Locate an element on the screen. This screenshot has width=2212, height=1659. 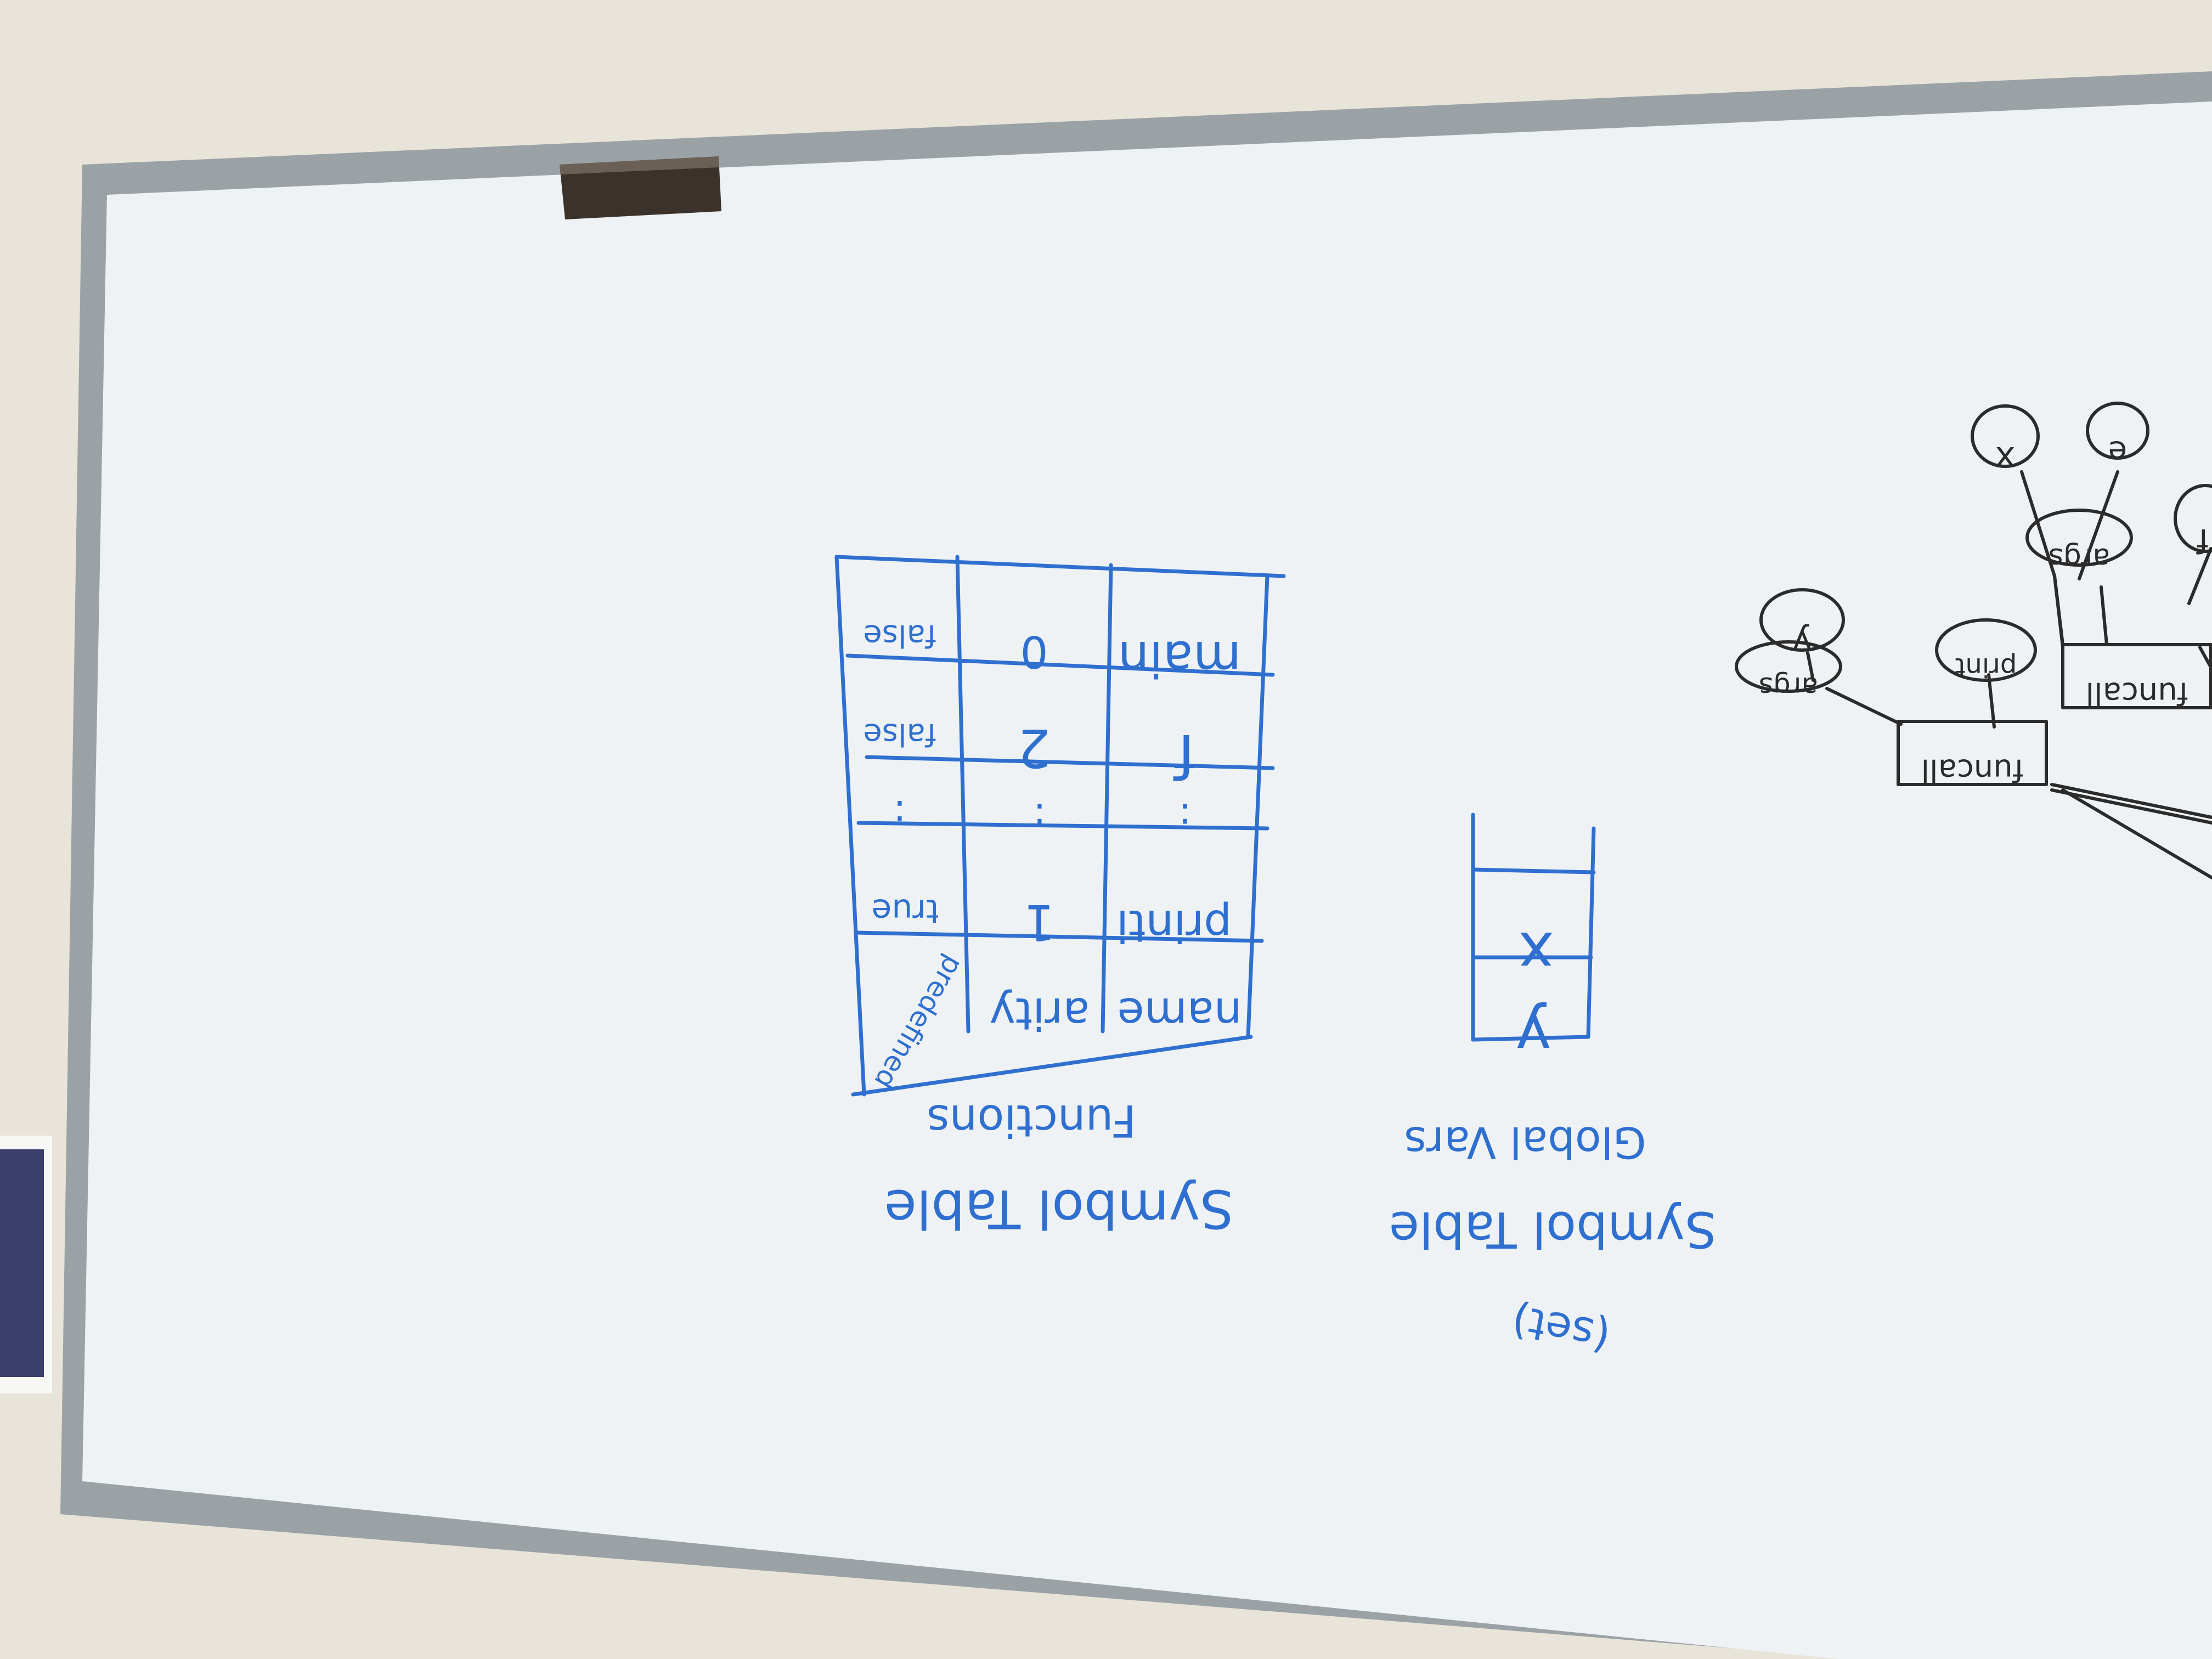
cell-main-name: main is located at coordinates (1180, 658).